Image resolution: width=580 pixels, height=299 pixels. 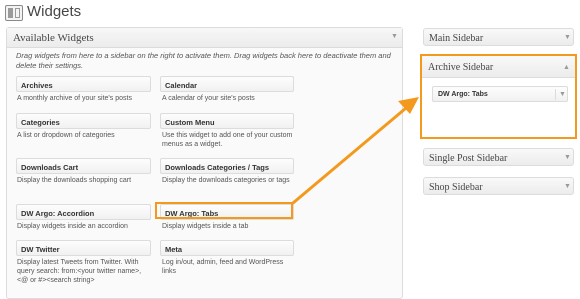 I want to click on sidebar-archive: Archive Sidebar ▲ DW Argo: Tabs ▼, so click(x=498, y=96).